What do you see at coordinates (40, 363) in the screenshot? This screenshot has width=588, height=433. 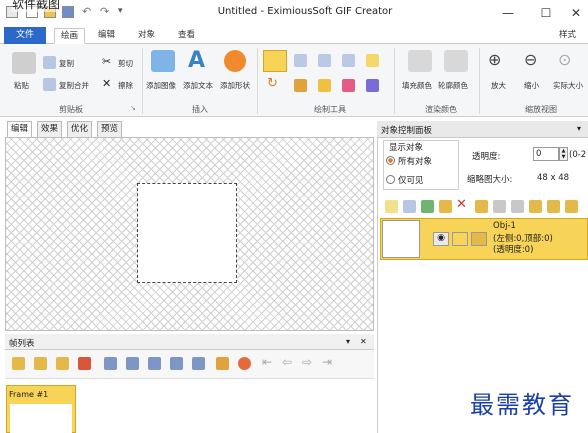 I see `insert-frame-icon` at bounding box center [40, 363].